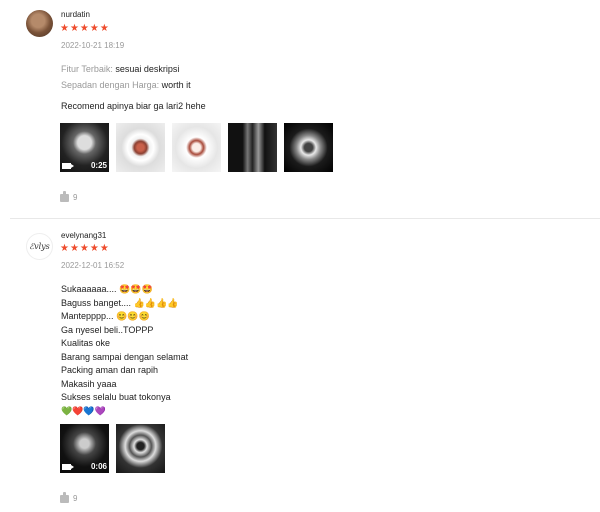 The height and width of the screenshot is (512, 600). What do you see at coordinates (84, 466) in the screenshot?
I see `video-badge: 0:06` at bounding box center [84, 466].